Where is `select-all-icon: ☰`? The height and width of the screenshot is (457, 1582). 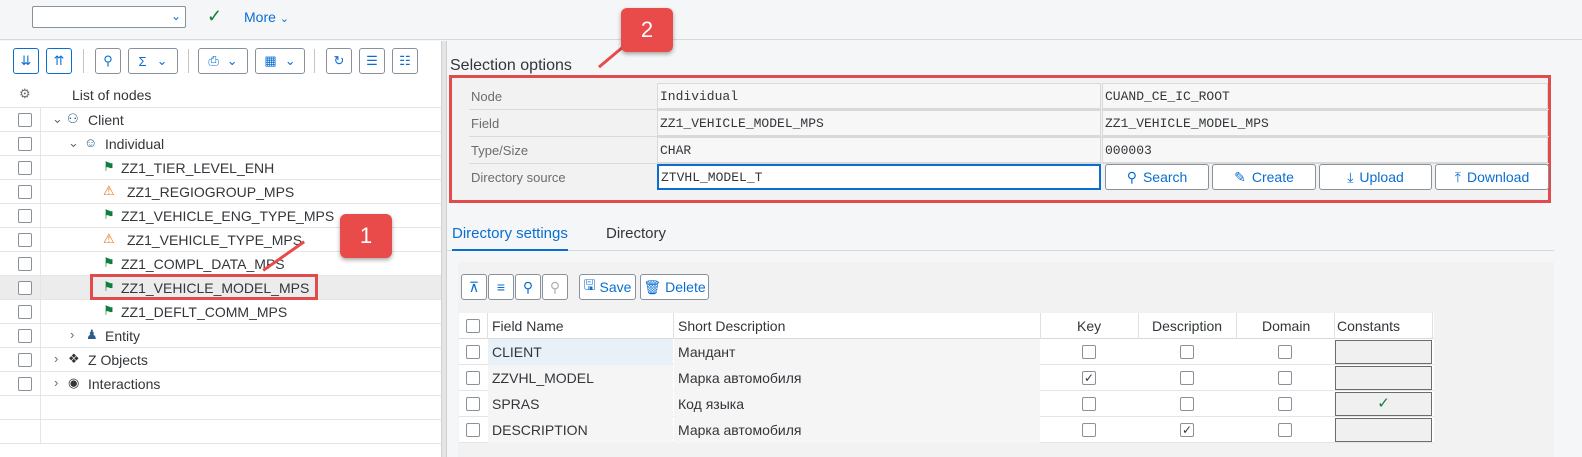
select-all-icon: ☰ is located at coordinates (372, 61).